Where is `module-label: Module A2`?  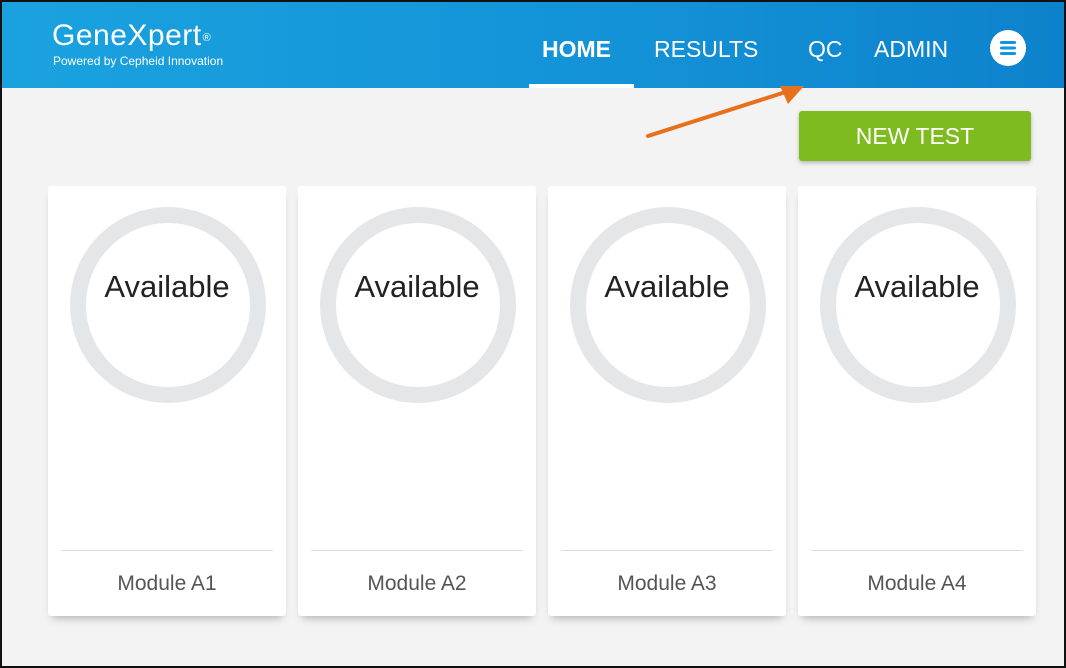 module-label: Module A2 is located at coordinates (417, 583).